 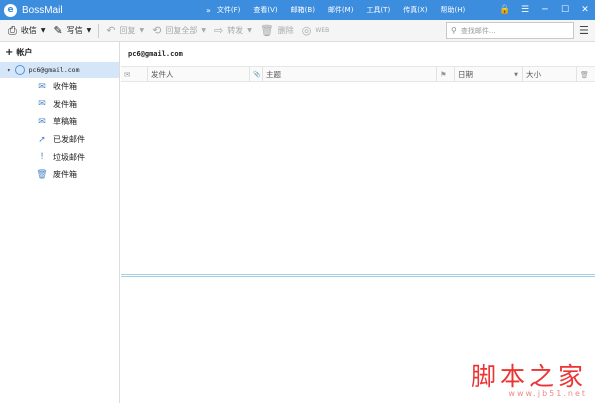 I want to click on forward-label: 转发, so click(x=235, y=30).